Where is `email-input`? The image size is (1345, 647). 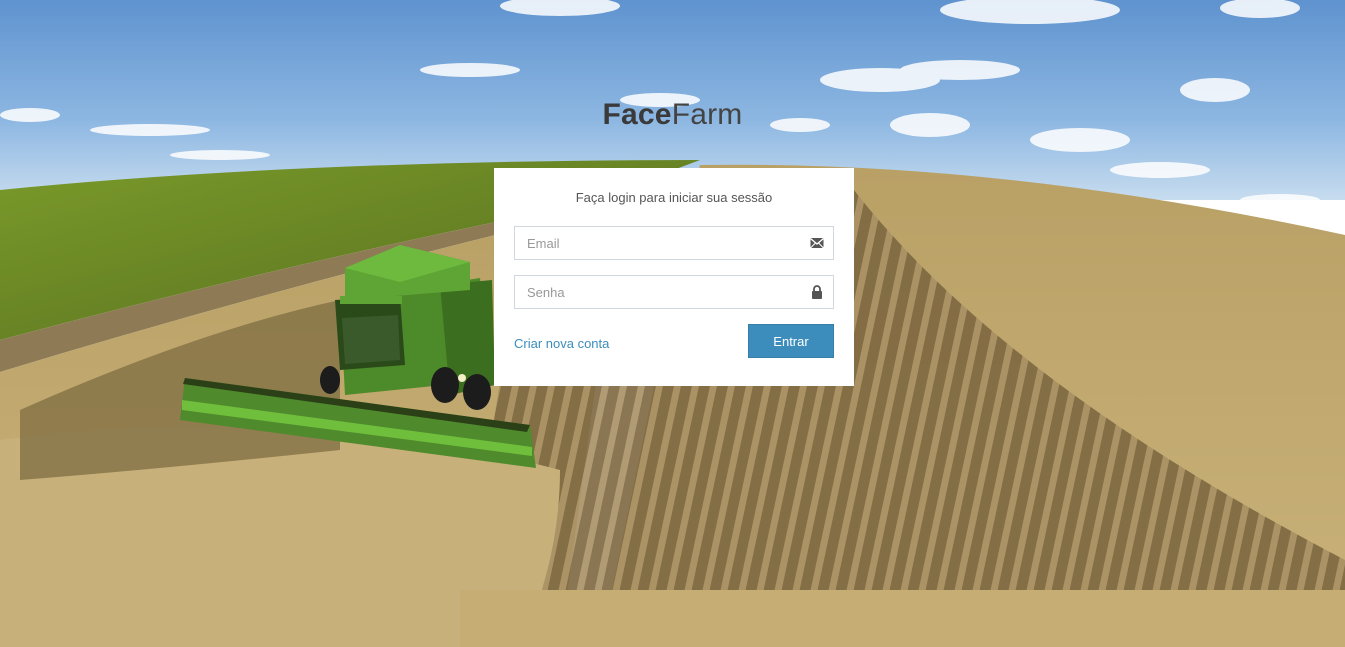 email-input is located at coordinates (674, 243).